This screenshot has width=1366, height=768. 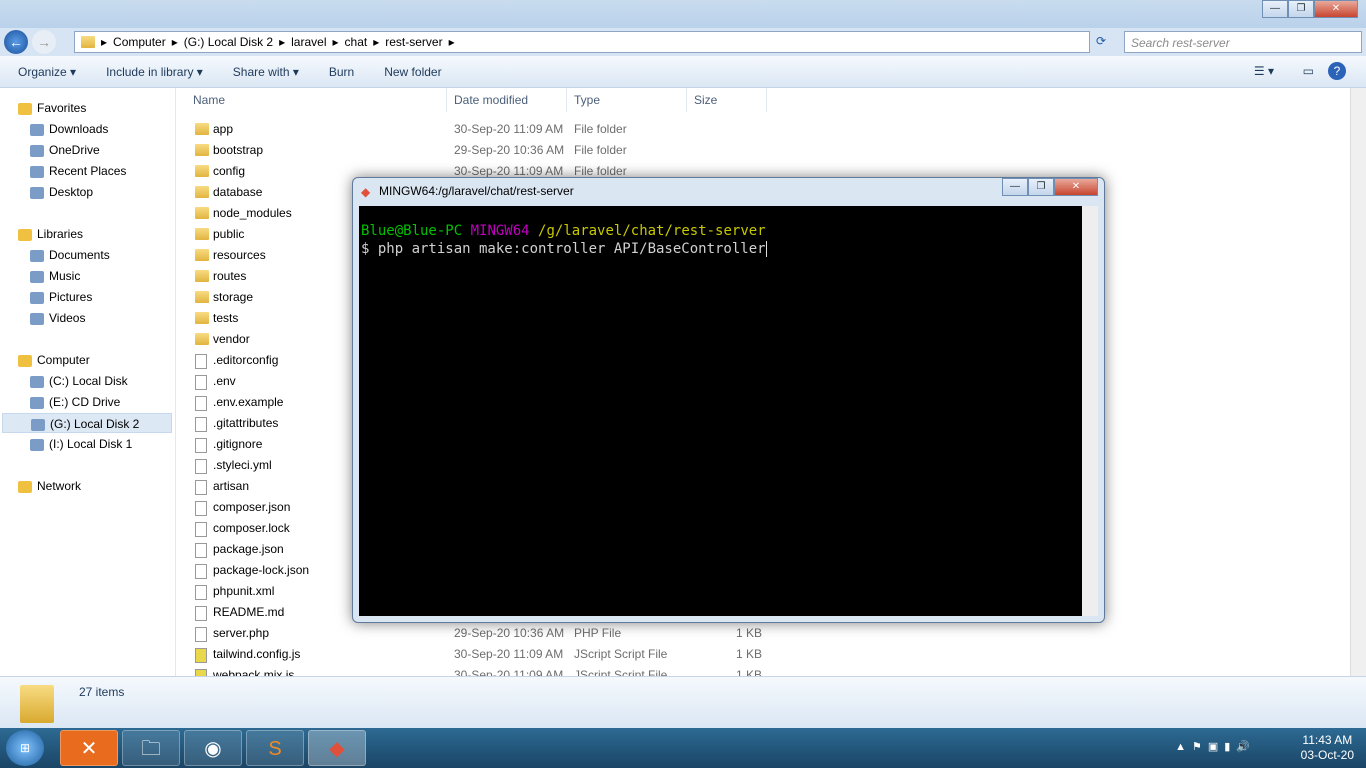 I want to click on nav-item-label: Desktop, so click(x=71, y=192).